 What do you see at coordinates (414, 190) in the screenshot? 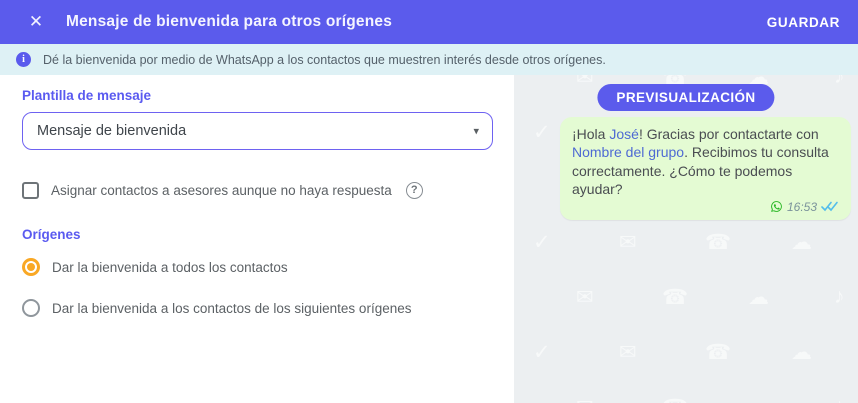
I see `question-circle-icon: ?` at bounding box center [414, 190].